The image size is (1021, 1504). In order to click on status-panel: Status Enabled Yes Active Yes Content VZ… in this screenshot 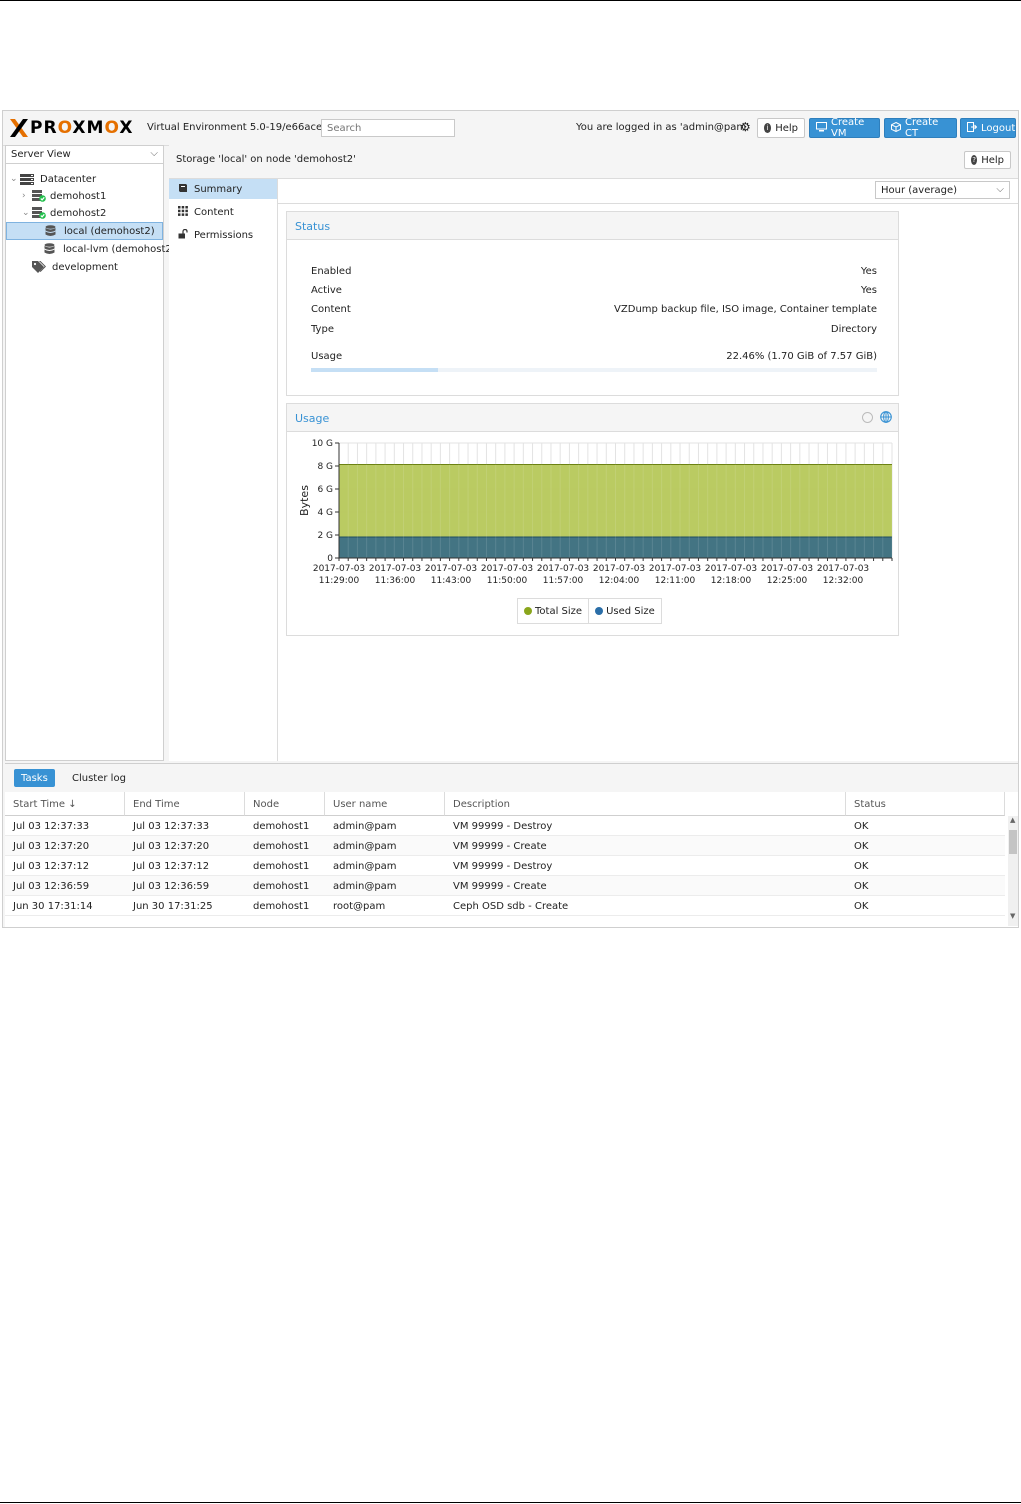, I will do `click(592, 303)`.